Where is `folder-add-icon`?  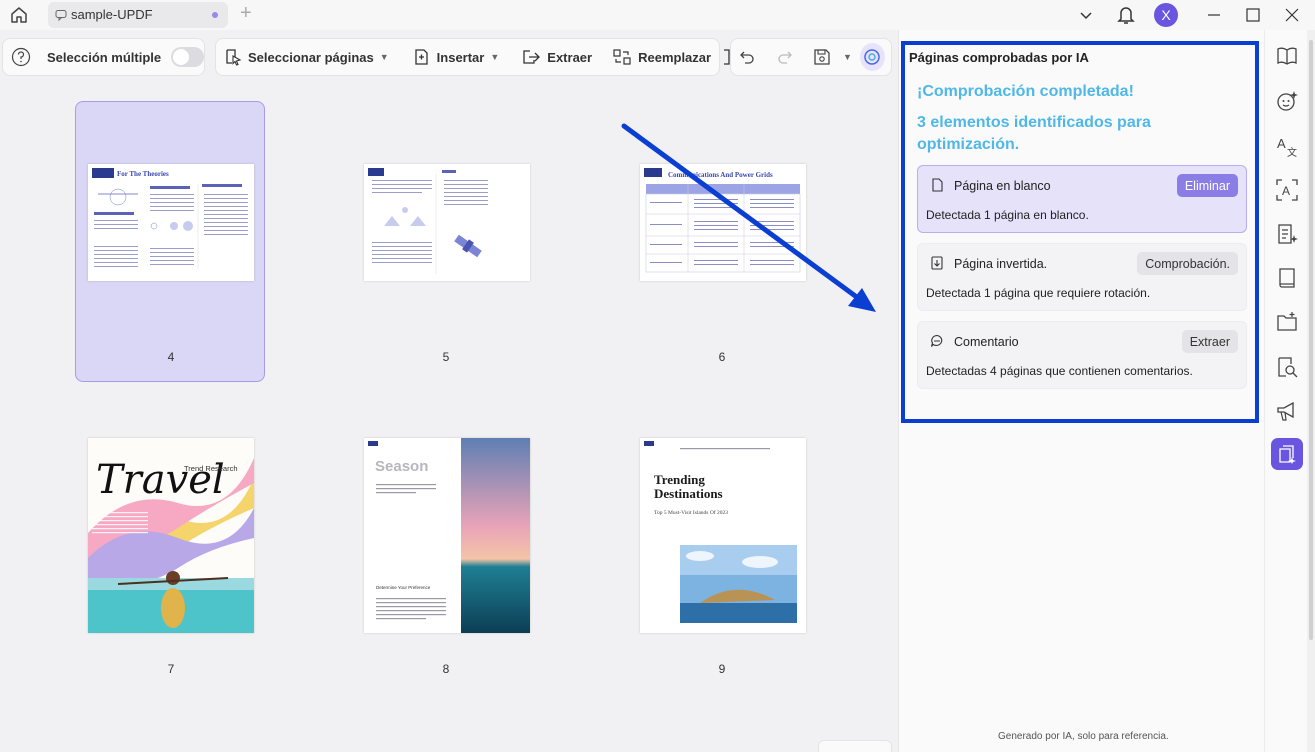 folder-add-icon is located at coordinates (1287, 322).